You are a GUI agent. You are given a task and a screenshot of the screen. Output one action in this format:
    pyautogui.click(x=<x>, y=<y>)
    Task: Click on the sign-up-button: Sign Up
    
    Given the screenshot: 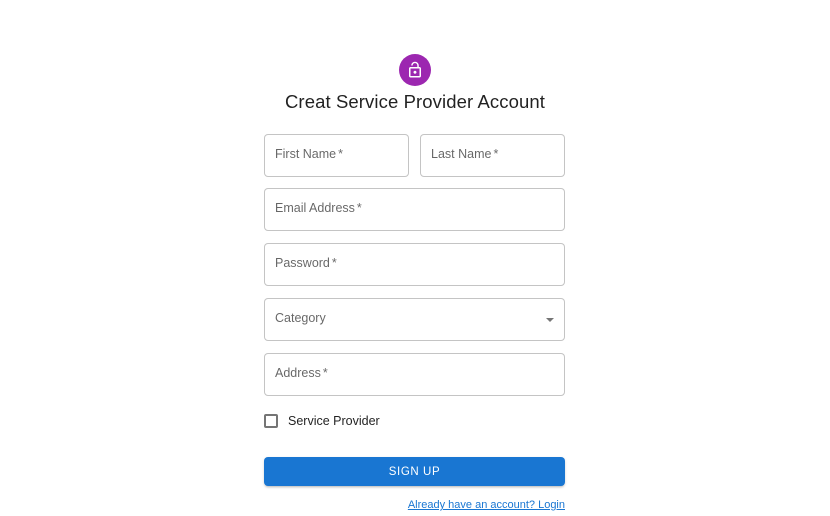 What is the action you would take?
    pyautogui.click(x=414, y=471)
    